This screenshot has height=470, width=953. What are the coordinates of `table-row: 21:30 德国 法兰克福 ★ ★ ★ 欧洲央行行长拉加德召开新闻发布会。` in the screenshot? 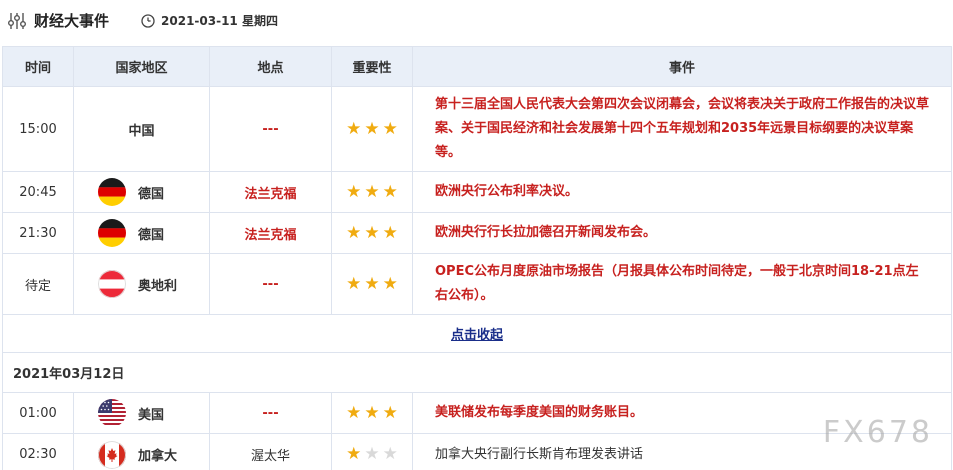 It's located at (477, 233).